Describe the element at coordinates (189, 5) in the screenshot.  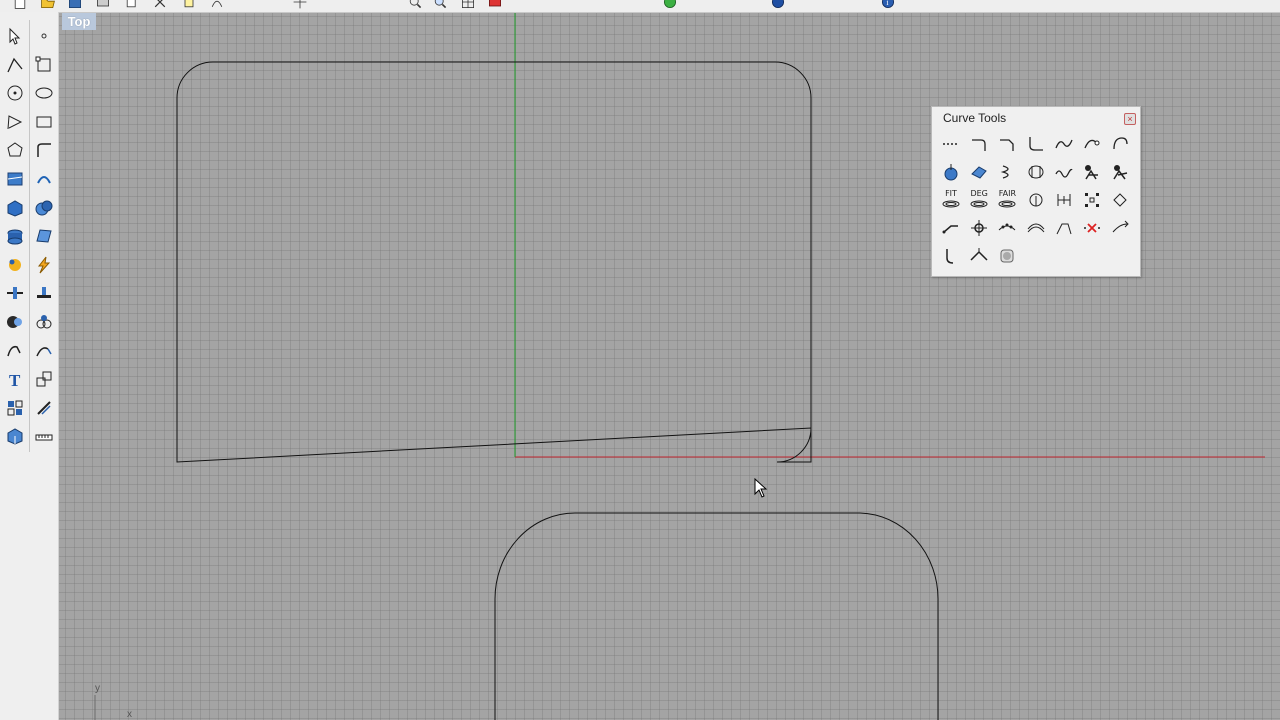
I see `paste-icon` at that location.